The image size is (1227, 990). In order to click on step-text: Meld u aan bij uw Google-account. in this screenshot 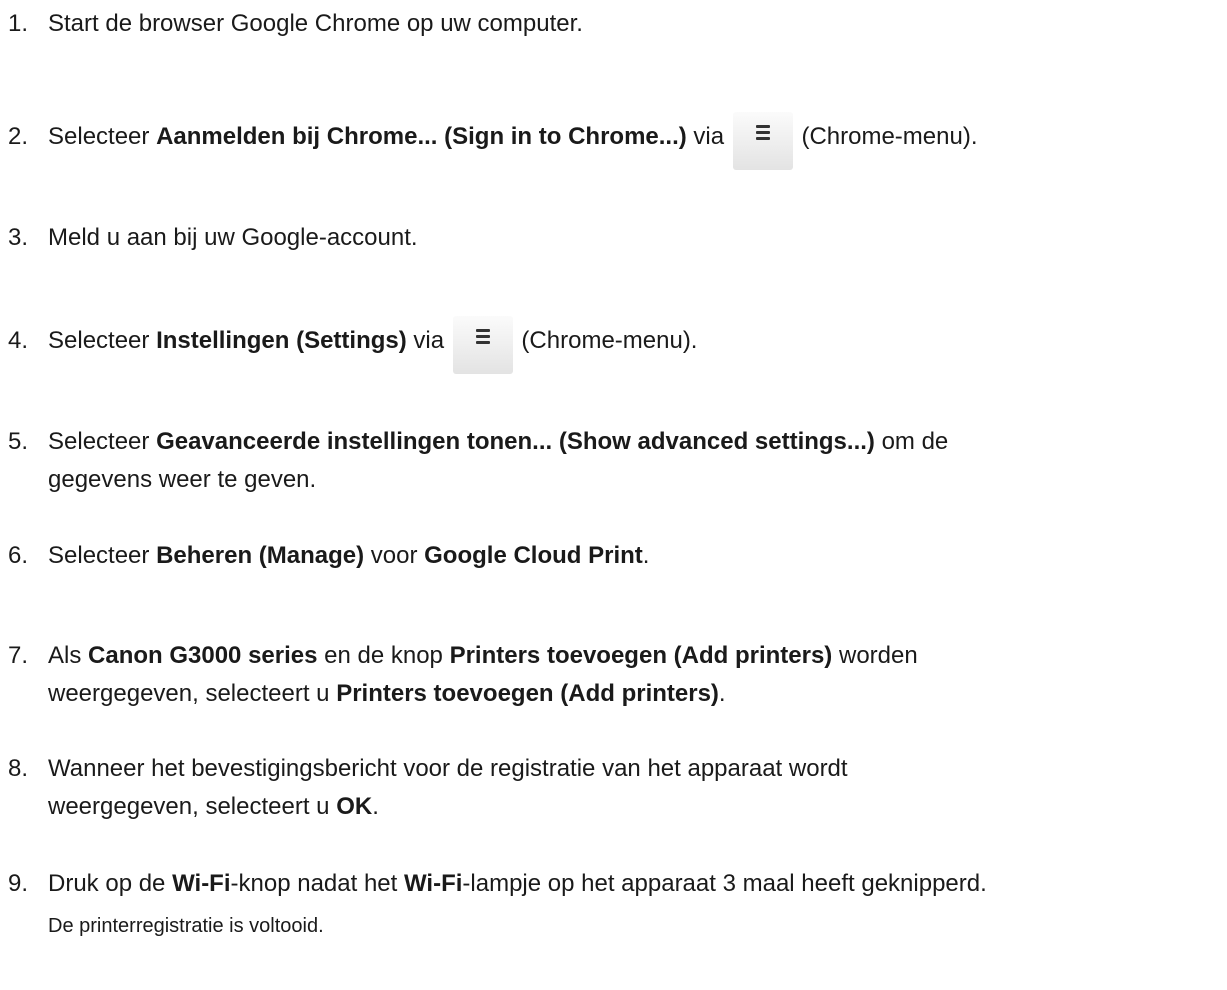, I will do `click(233, 237)`.